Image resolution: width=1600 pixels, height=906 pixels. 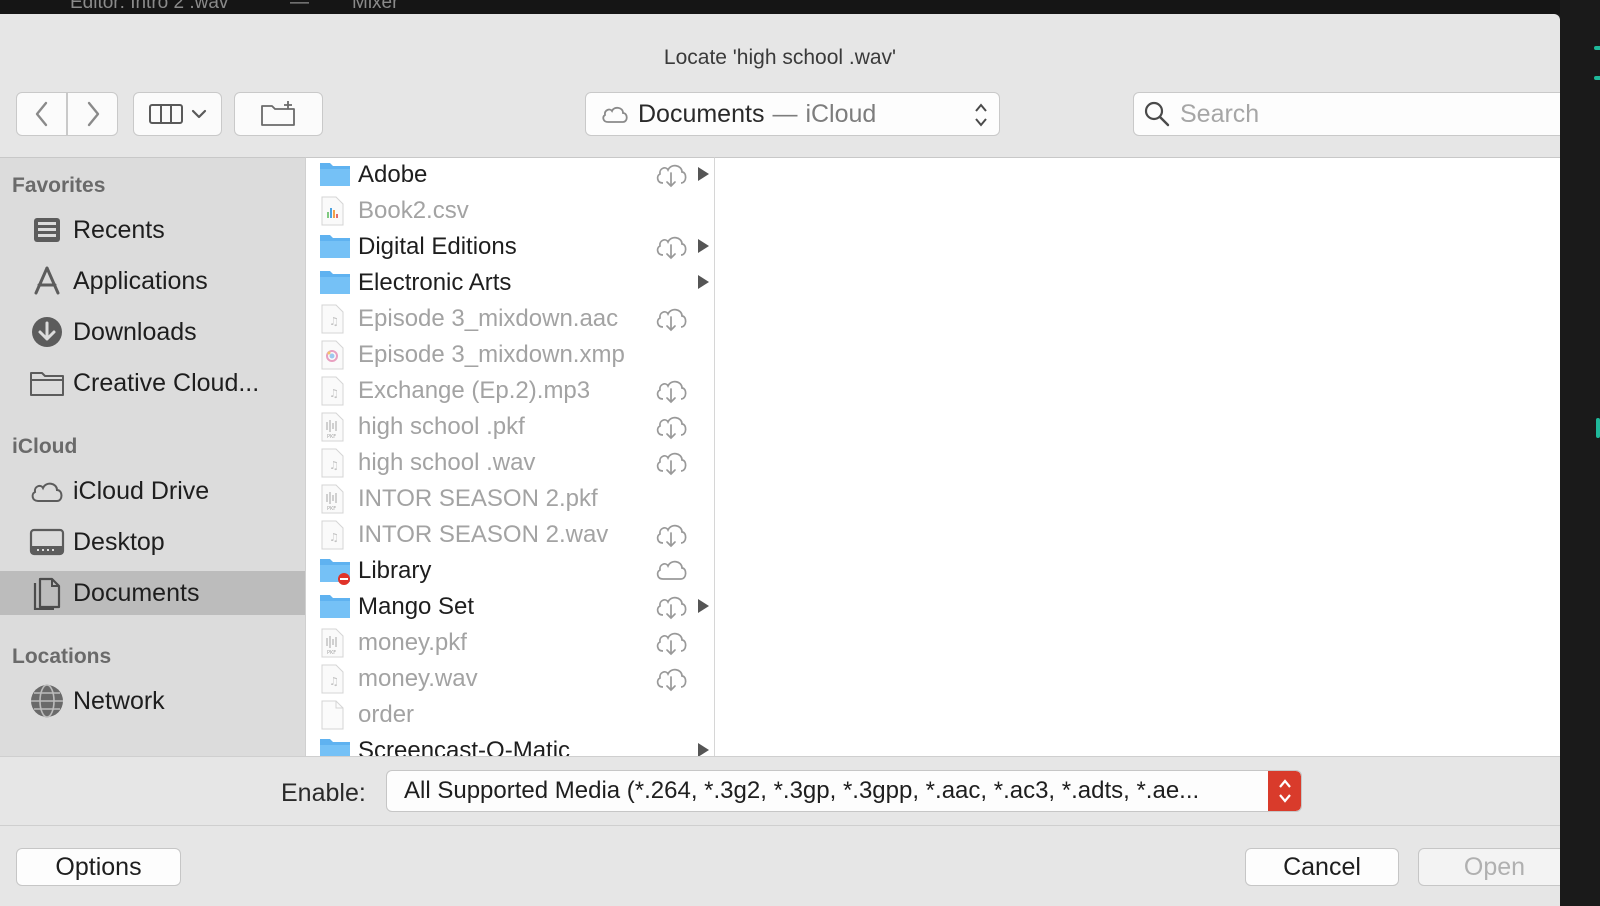 I want to click on csv-file-icon, so click(x=335, y=211).